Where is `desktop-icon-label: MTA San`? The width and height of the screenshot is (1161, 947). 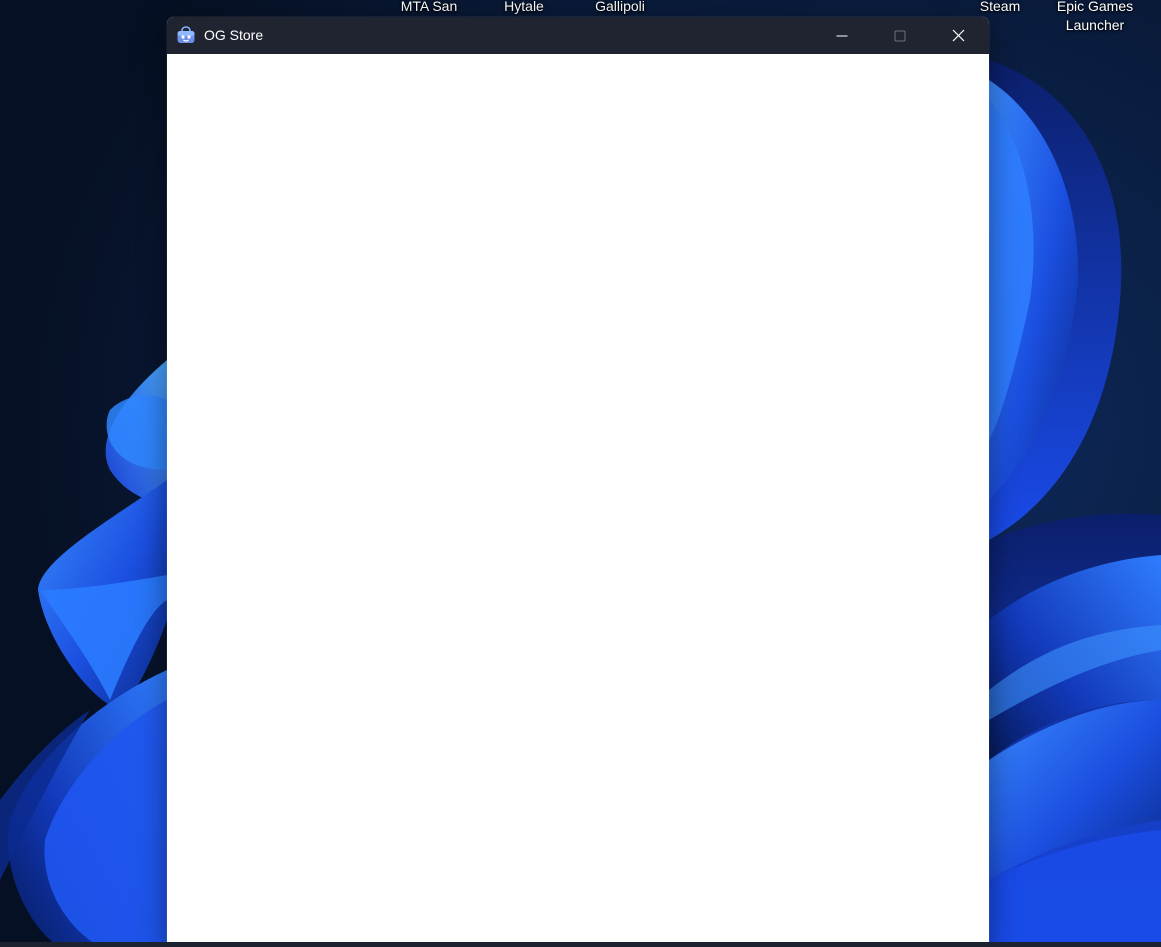 desktop-icon-label: MTA San is located at coordinates (429, 7).